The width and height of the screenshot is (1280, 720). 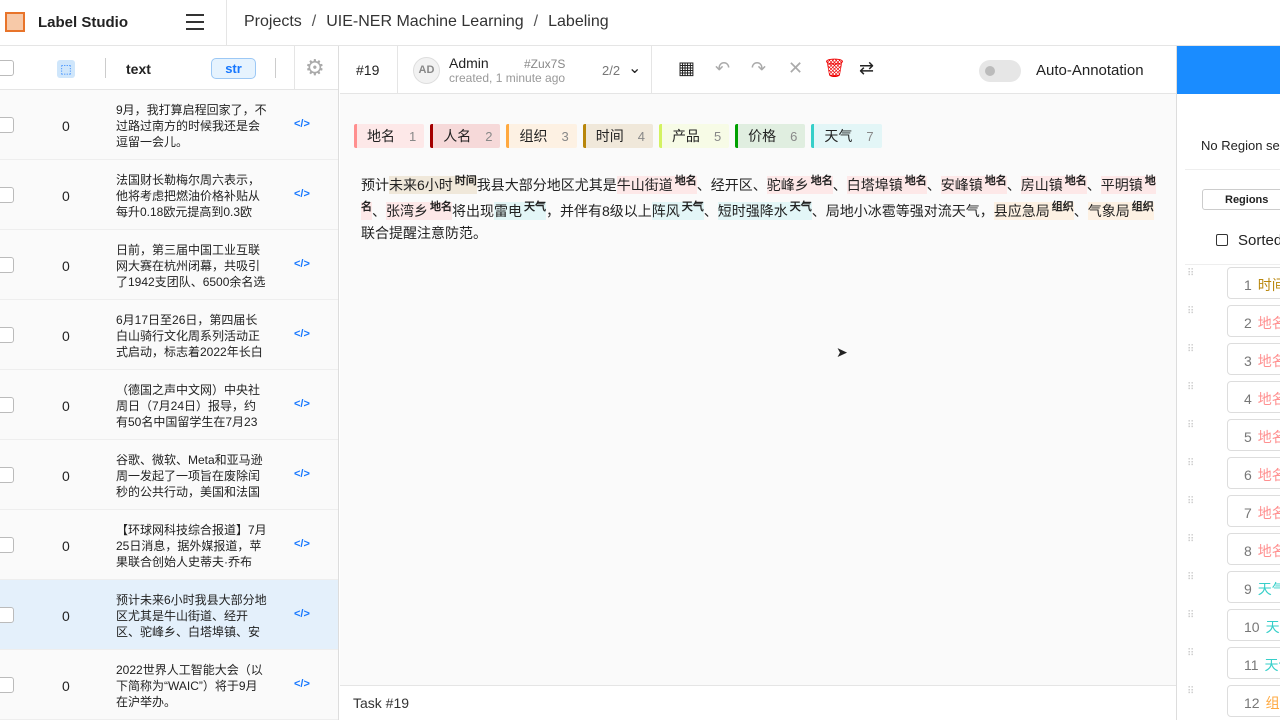 What do you see at coordinates (1093, 185) in the screenshot?
I see `plain-text: 、` at bounding box center [1093, 185].